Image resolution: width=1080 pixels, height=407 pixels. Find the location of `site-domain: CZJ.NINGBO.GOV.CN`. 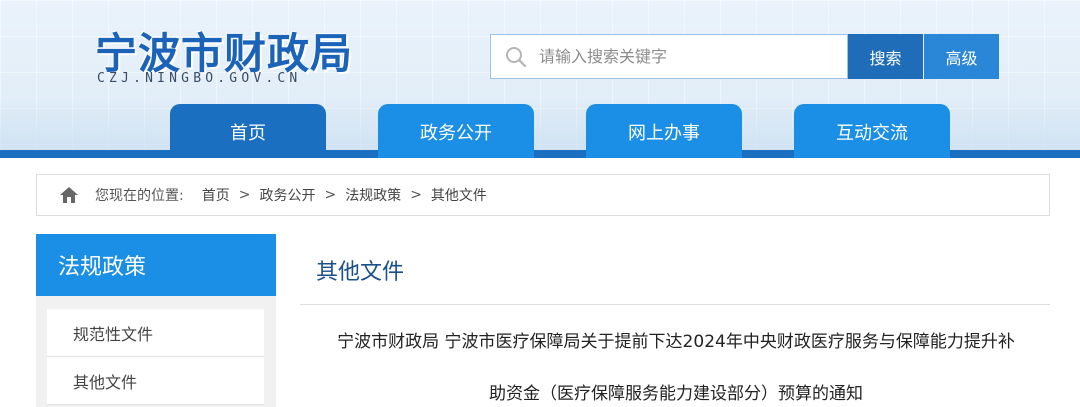

site-domain: CZJ.NINGBO.GOV.CN is located at coordinates (199, 78).